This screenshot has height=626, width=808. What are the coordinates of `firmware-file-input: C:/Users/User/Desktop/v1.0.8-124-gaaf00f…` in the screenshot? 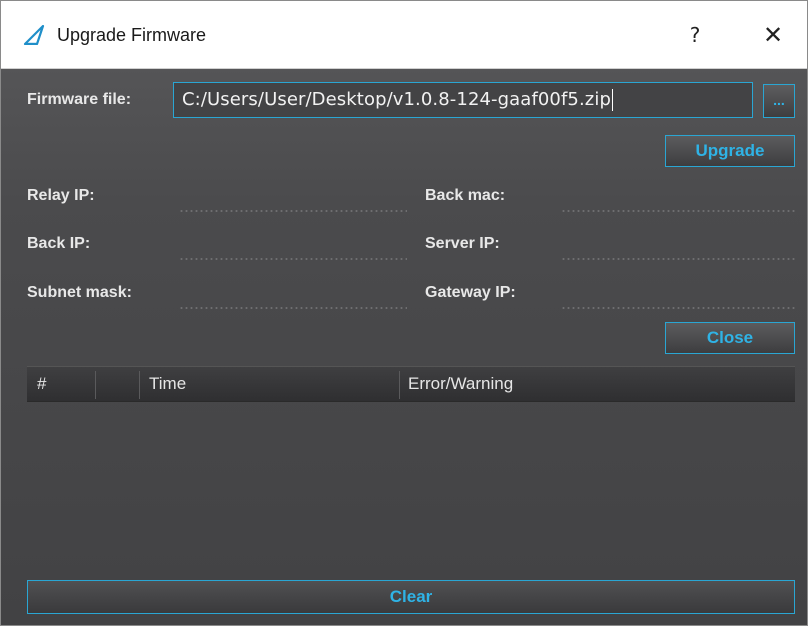 It's located at (463, 100).